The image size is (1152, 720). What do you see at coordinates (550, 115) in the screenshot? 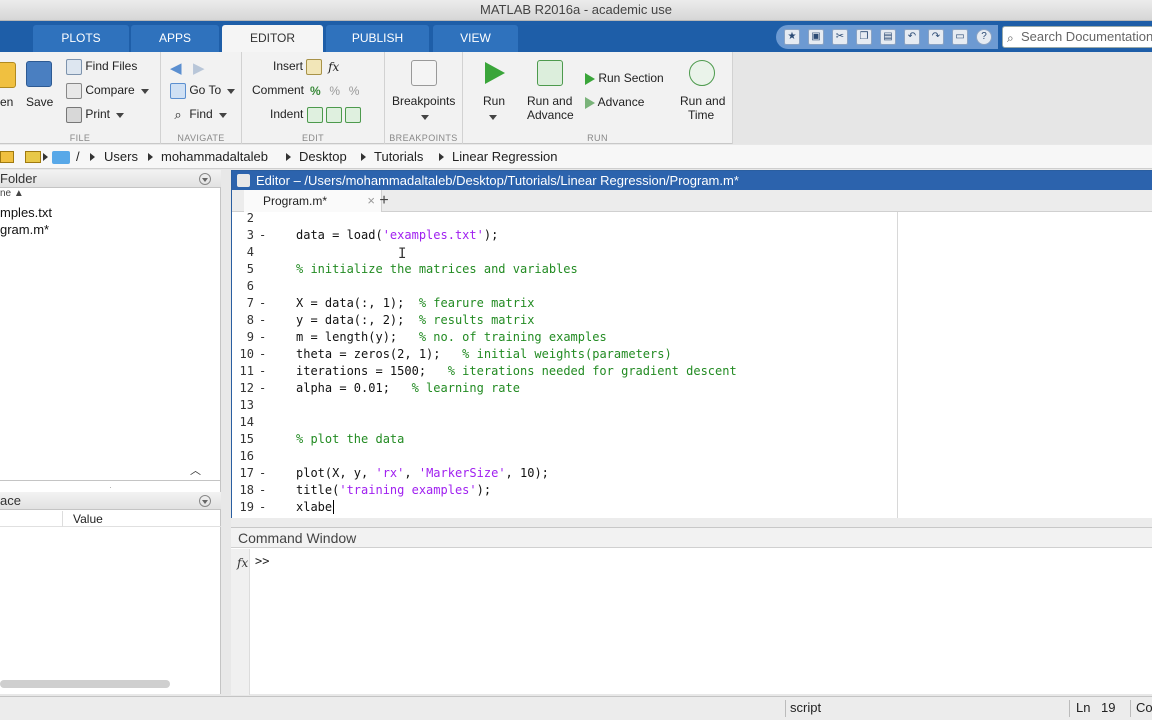
I see `run-and-advance-label-2: Advance` at bounding box center [550, 115].